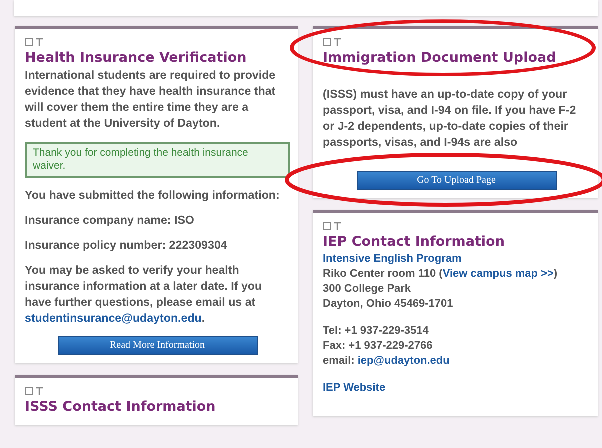 The width and height of the screenshot is (602, 448). Describe the element at coordinates (392, 259) in the screenshot. I see `link: Intensive English Program` at that location.